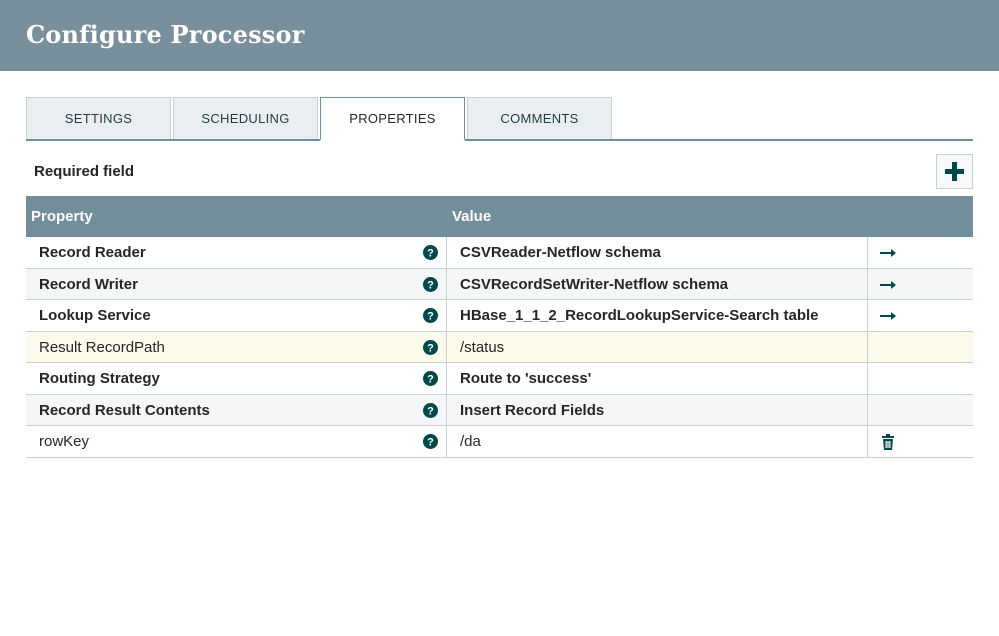  Describe the element at coordinates (64, 441) in the screenshot. I see `property-name: rowKey` at that location.